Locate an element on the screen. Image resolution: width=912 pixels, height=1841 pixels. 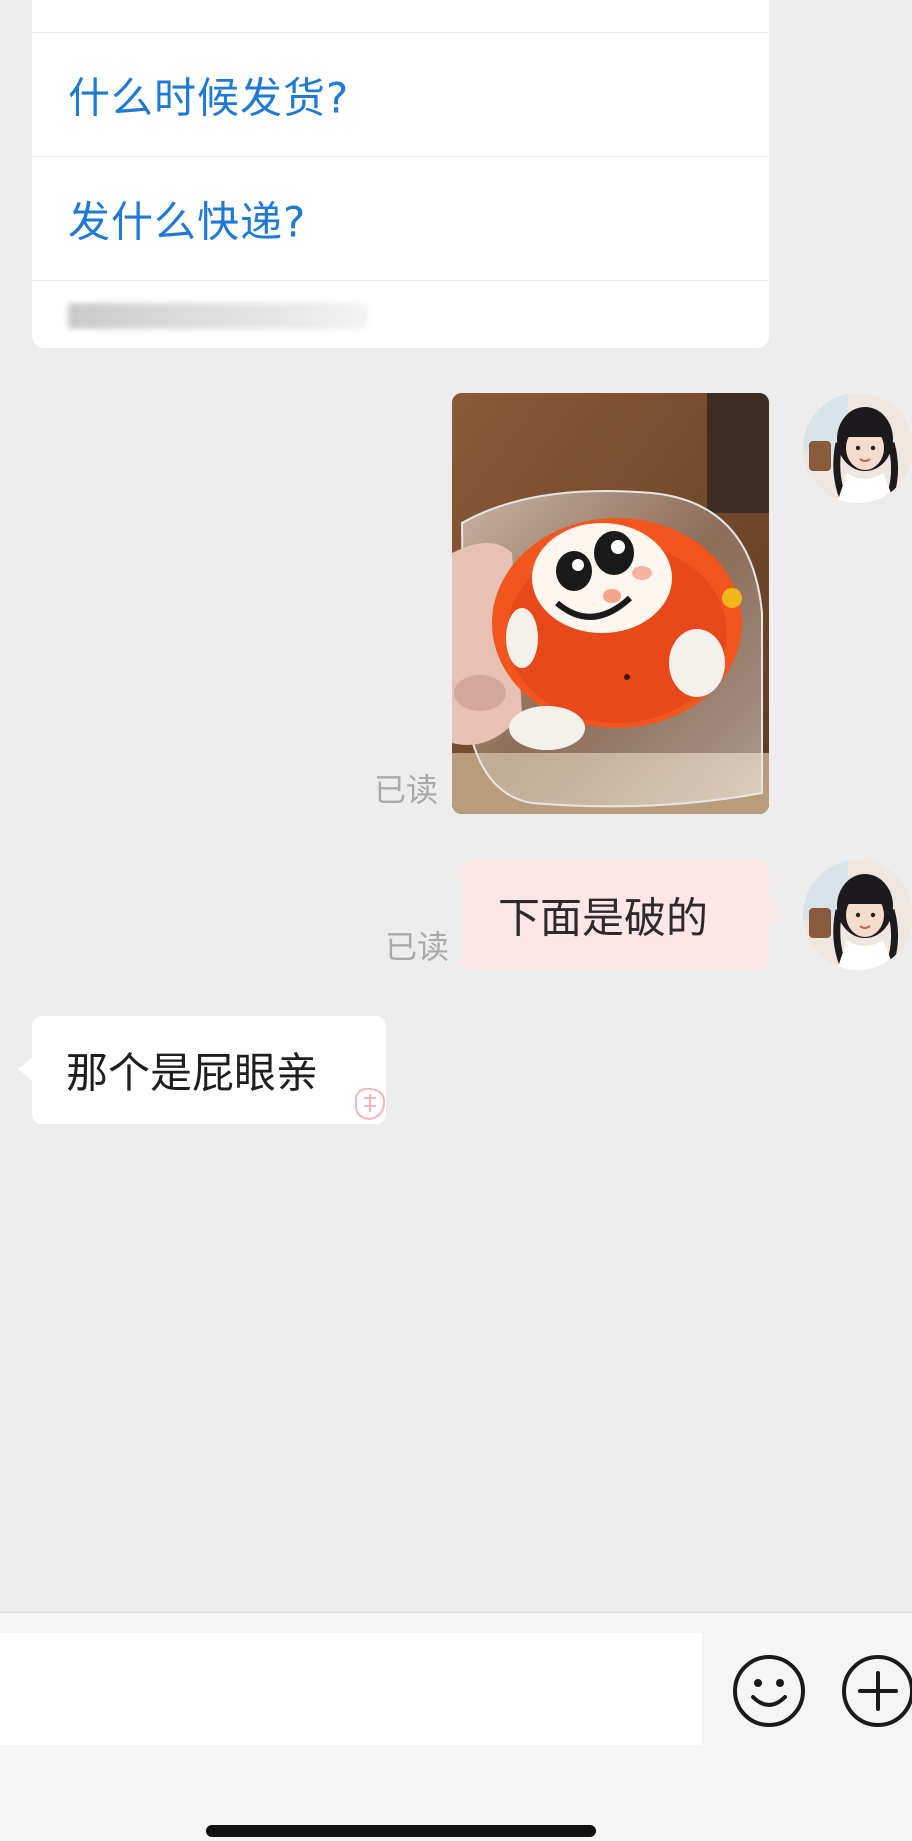
quick-question-label: 什么时候发货? is located at coordinates (208, 94).